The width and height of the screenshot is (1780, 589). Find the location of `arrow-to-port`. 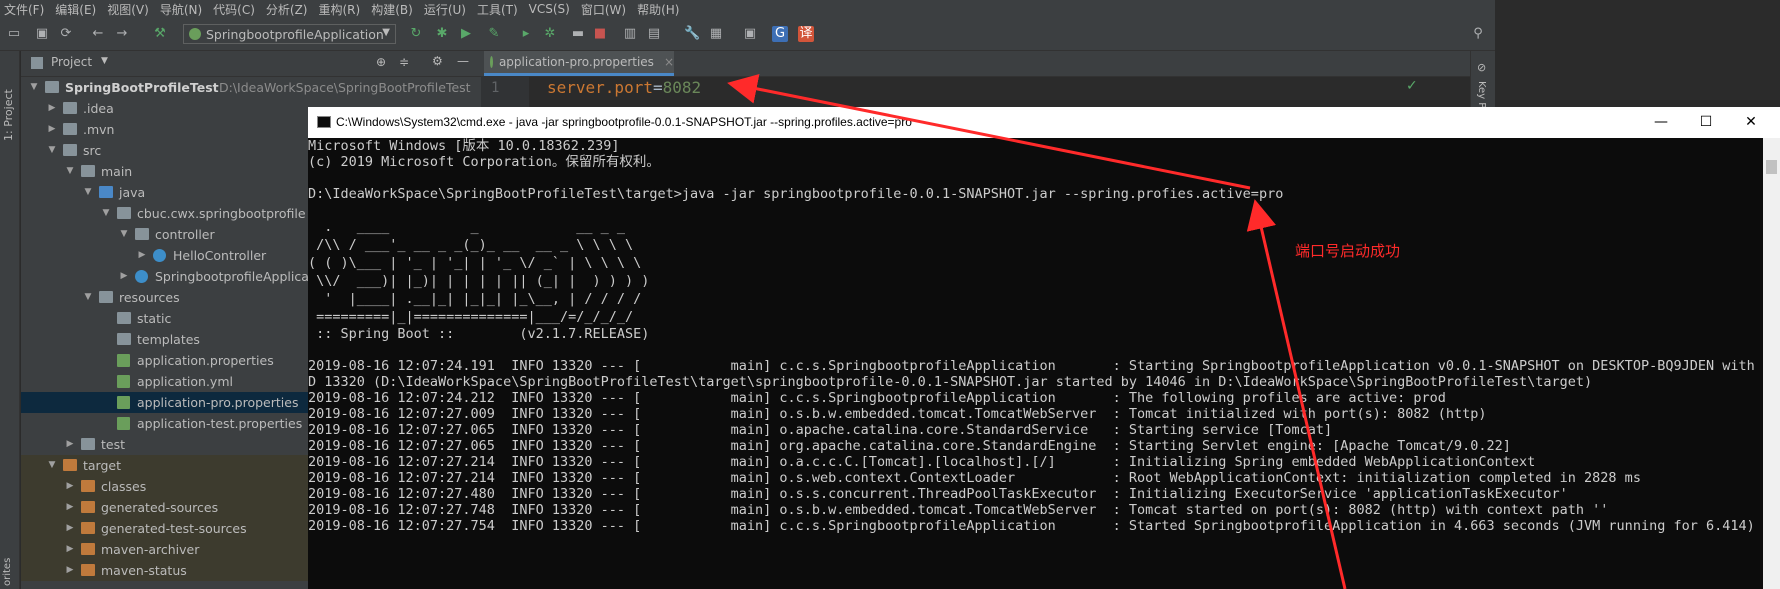

arrow-to-port is located at coordinates (989, 132).